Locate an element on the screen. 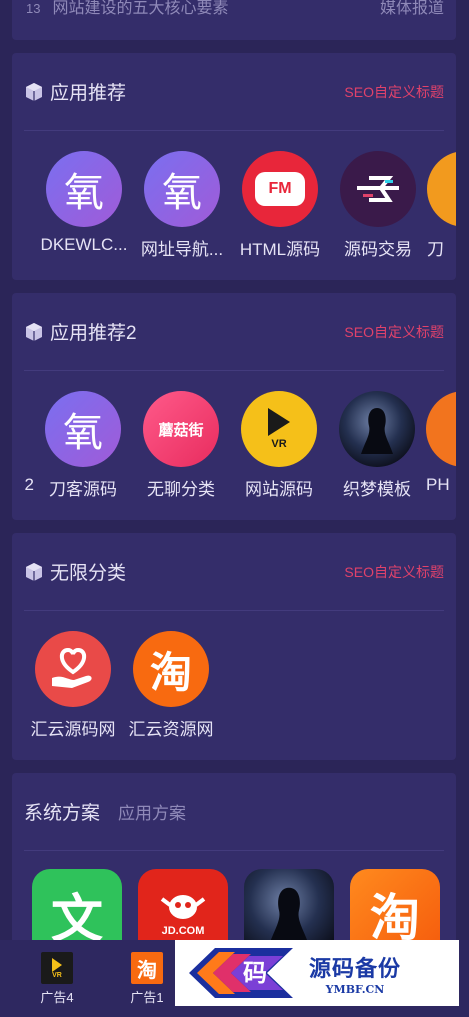 Image resolution: width=469 pixels, height=1017 pixels. app-item: 淘 汇云资源网 is located at coordinates (171, 685).